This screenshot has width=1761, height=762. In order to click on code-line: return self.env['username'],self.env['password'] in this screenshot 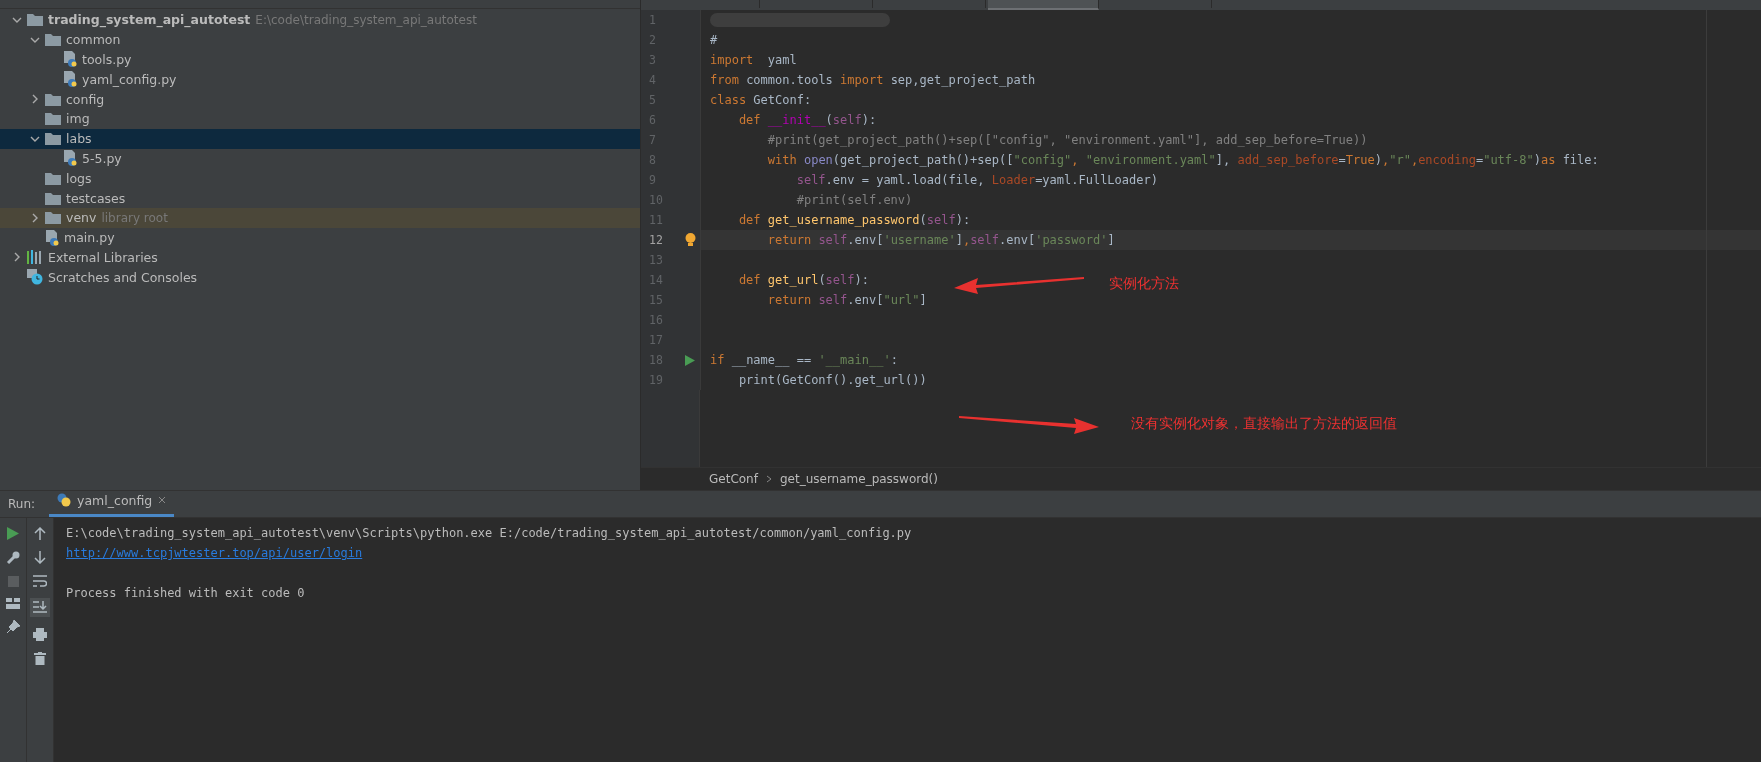, I will do `click(940, 240)`.